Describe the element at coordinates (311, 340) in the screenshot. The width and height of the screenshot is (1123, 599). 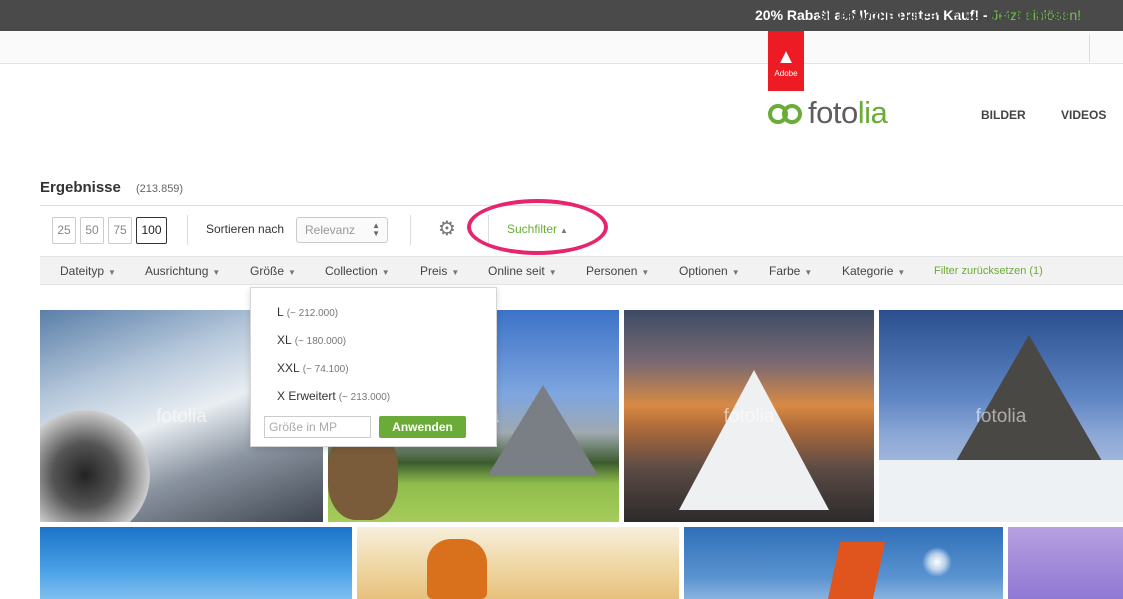
I see `size-option-xl: XL (~ 180.000)` at that location.